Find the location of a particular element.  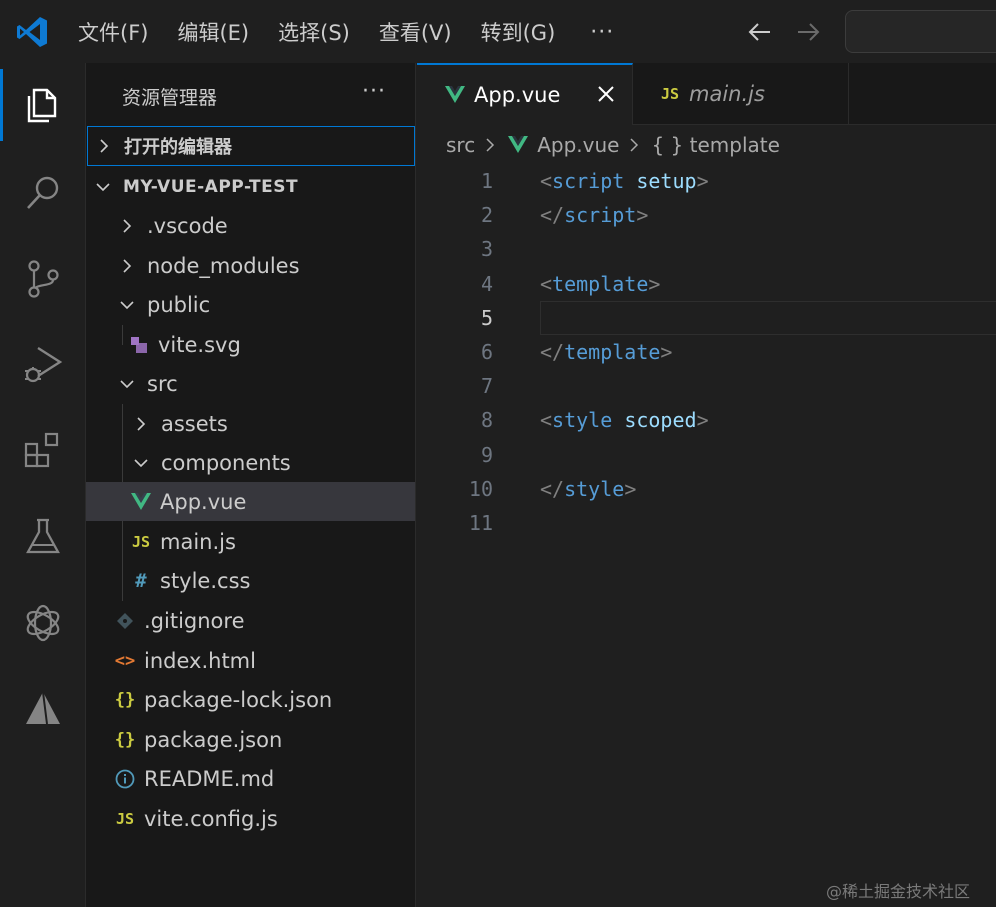

line-number: 1 is located at coordinates (486, 181).